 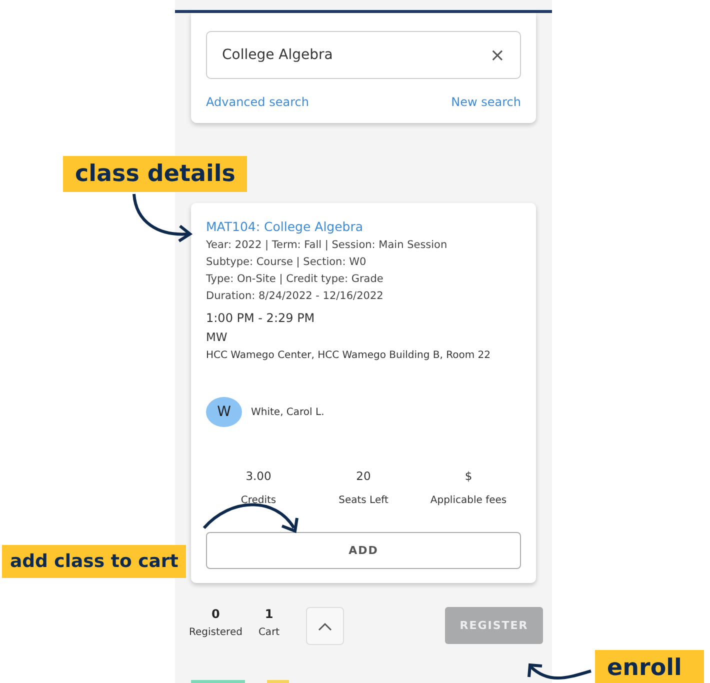 I want to click on course-detail: Subtype: Course | Section: W0, so click(x=286, y=262).